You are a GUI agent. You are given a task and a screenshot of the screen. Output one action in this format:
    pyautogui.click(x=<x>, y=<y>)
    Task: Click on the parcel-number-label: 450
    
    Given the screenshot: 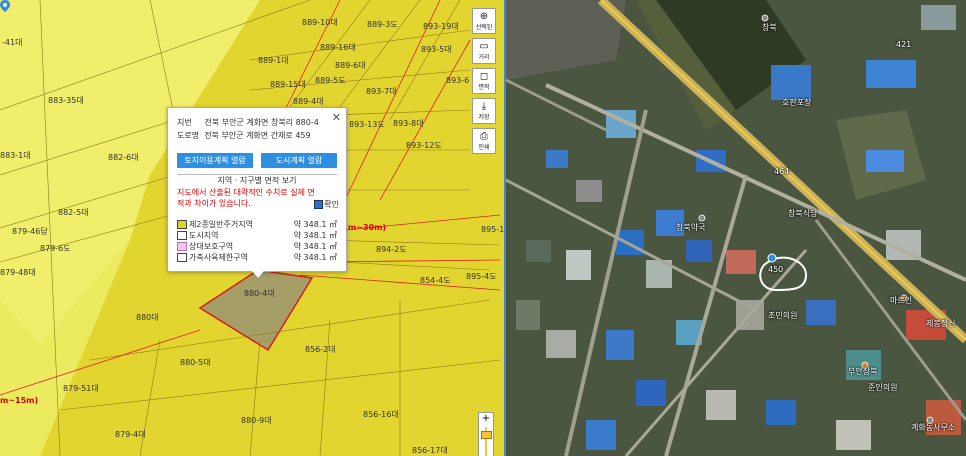 What is the action you would take?
    pyautogui.click(x=776, y=269)
    